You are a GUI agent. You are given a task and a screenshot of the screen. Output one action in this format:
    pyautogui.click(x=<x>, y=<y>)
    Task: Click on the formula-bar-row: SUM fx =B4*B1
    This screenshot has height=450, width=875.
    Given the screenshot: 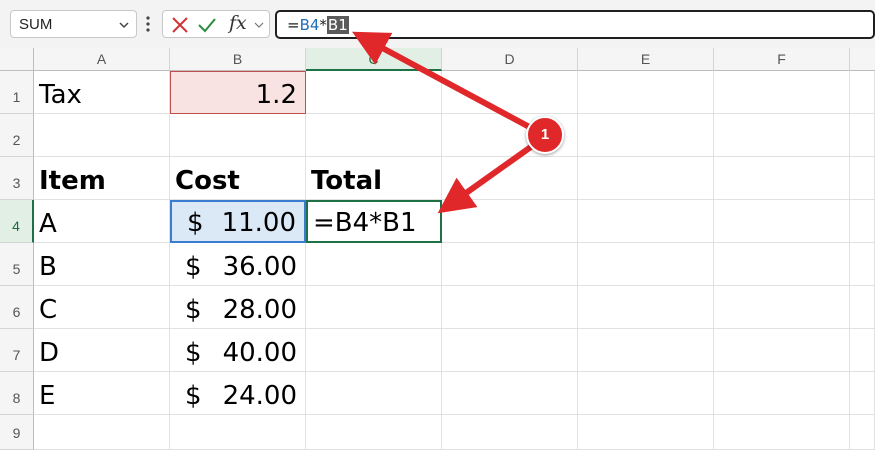 What is the action you would take?
    pyautogui.click(x=437, y=24)
    